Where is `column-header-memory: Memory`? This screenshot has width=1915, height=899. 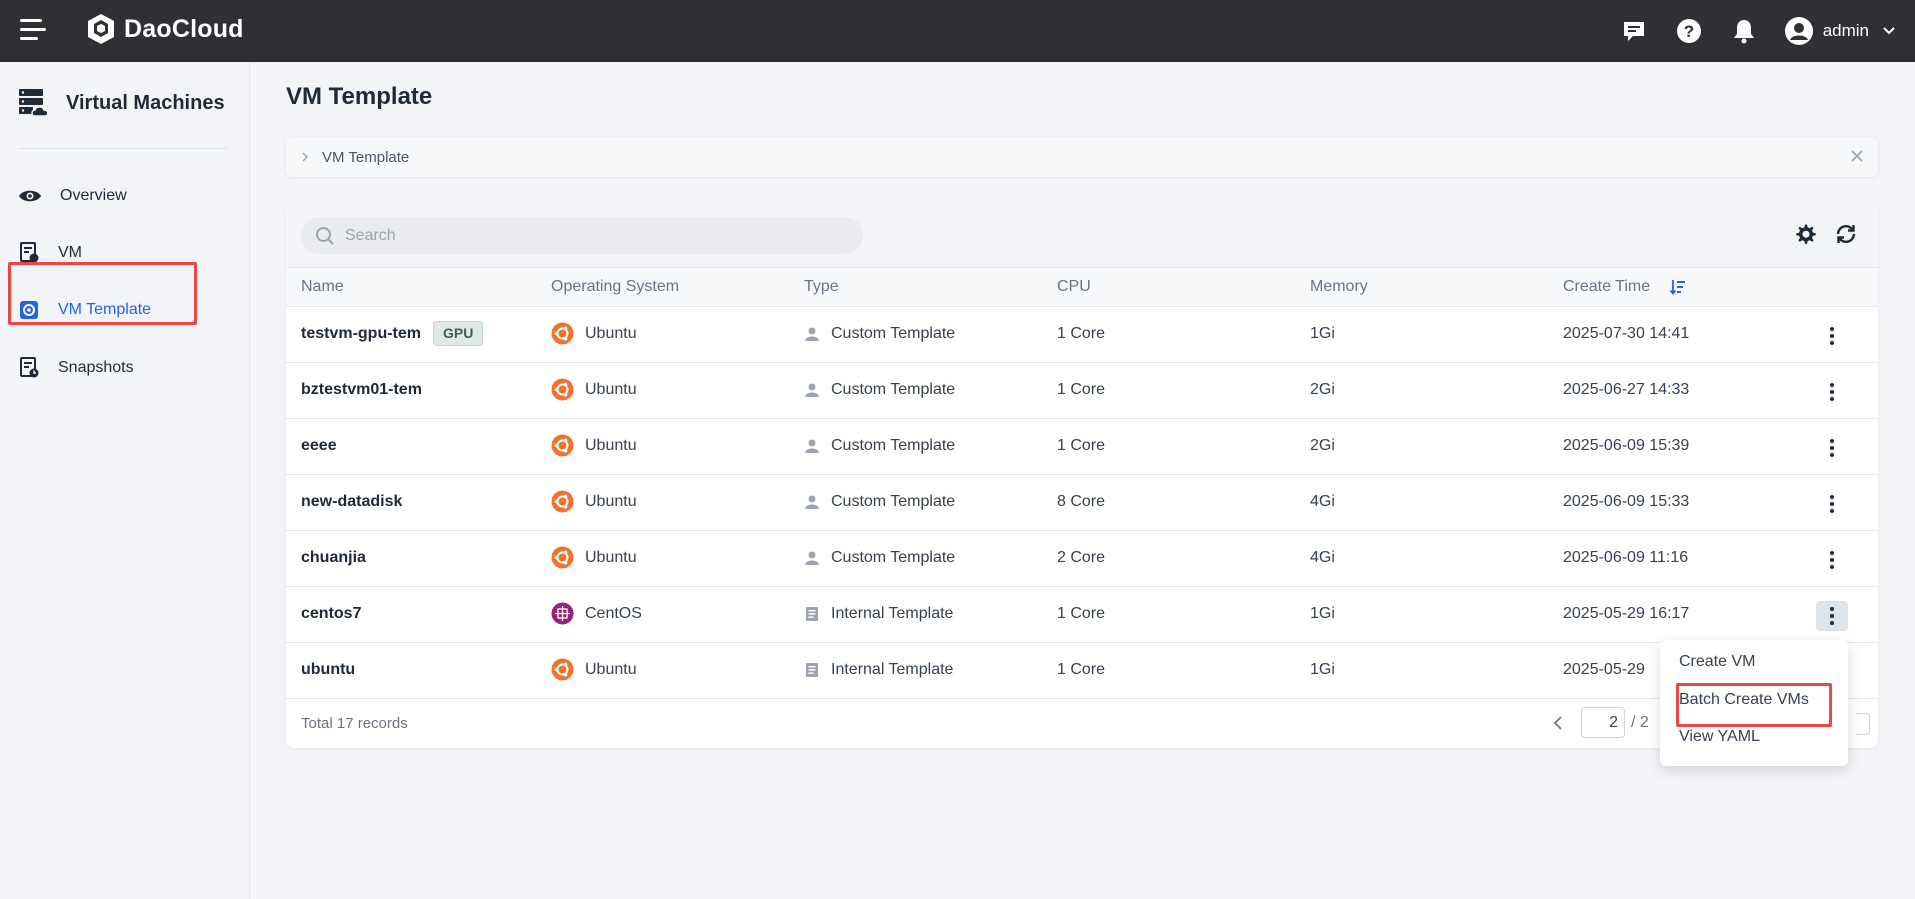 column-header-memory: Memory is located at coordinates (1339, 287).